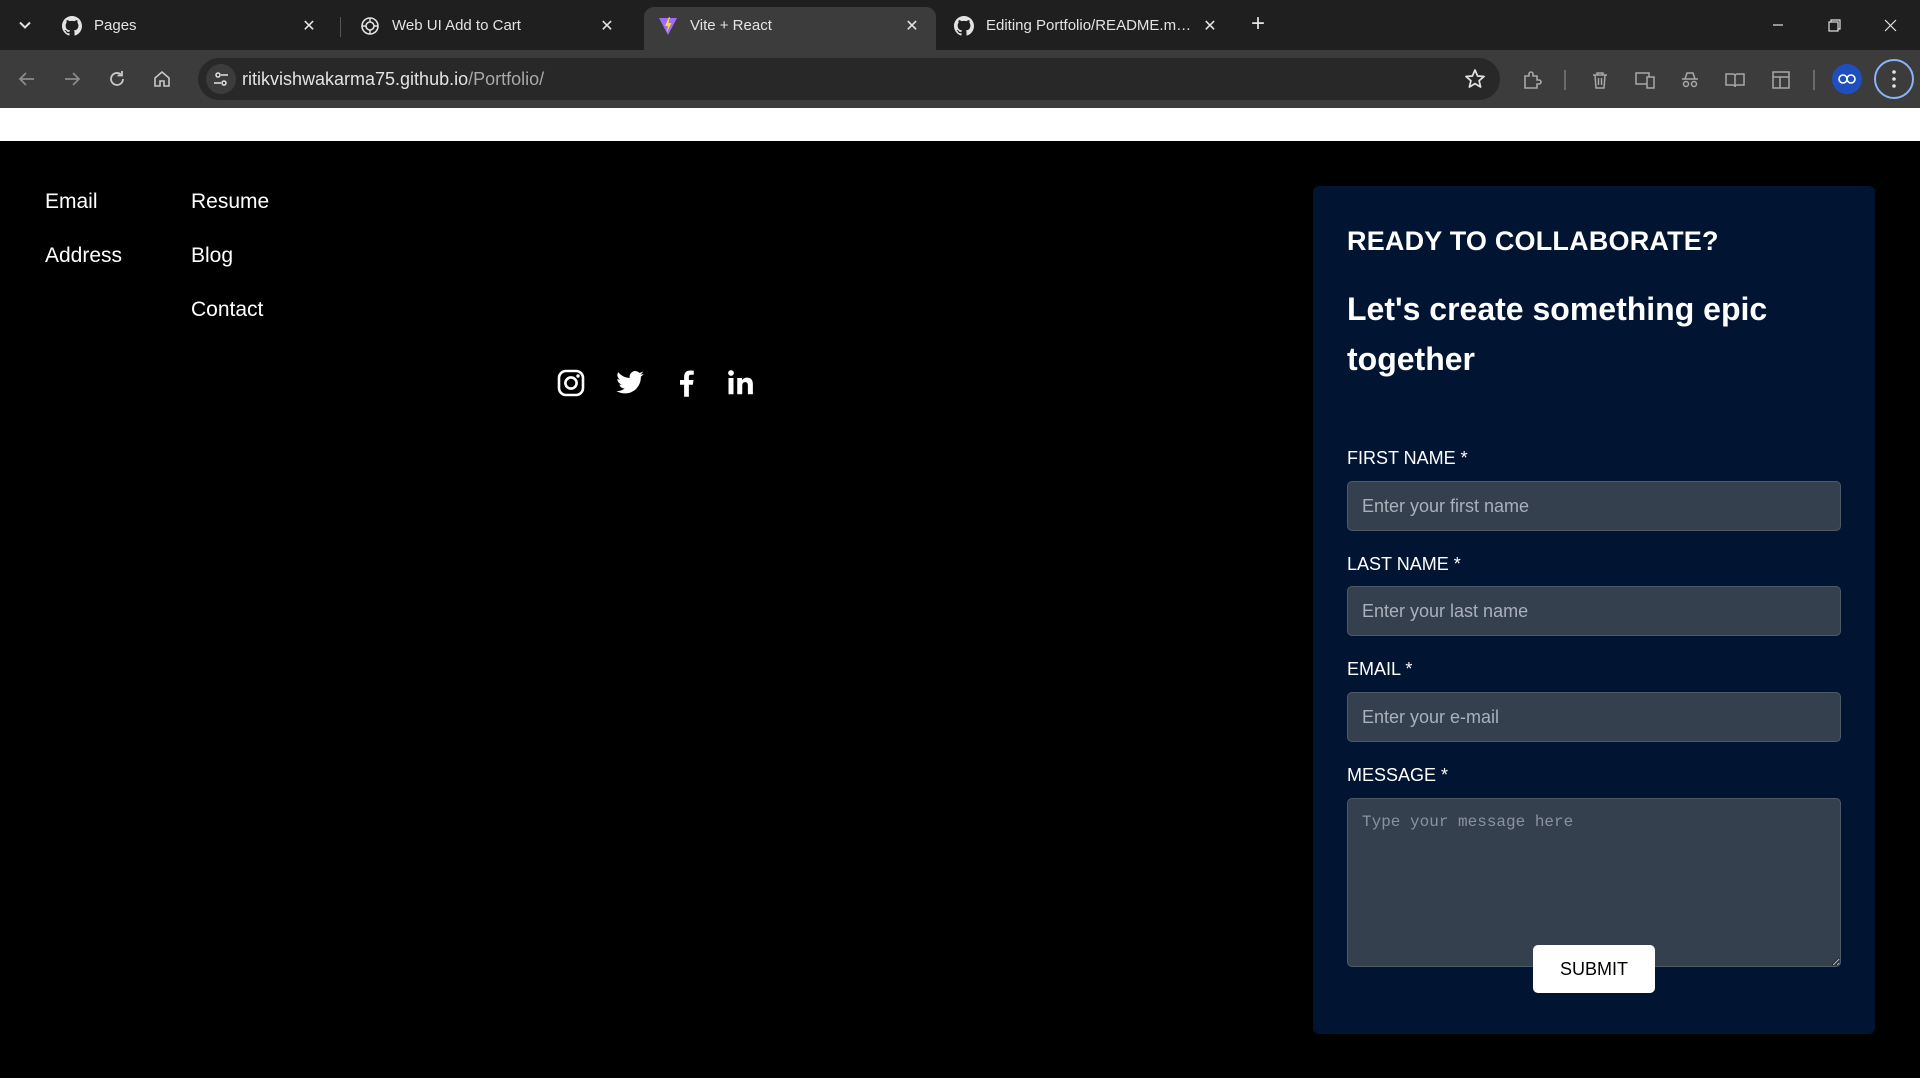  What do you see at coordinates (456, 25) in the screenshot?
I see `tab-title: Web UI Add to Cart` at bounding box center [456, 25].